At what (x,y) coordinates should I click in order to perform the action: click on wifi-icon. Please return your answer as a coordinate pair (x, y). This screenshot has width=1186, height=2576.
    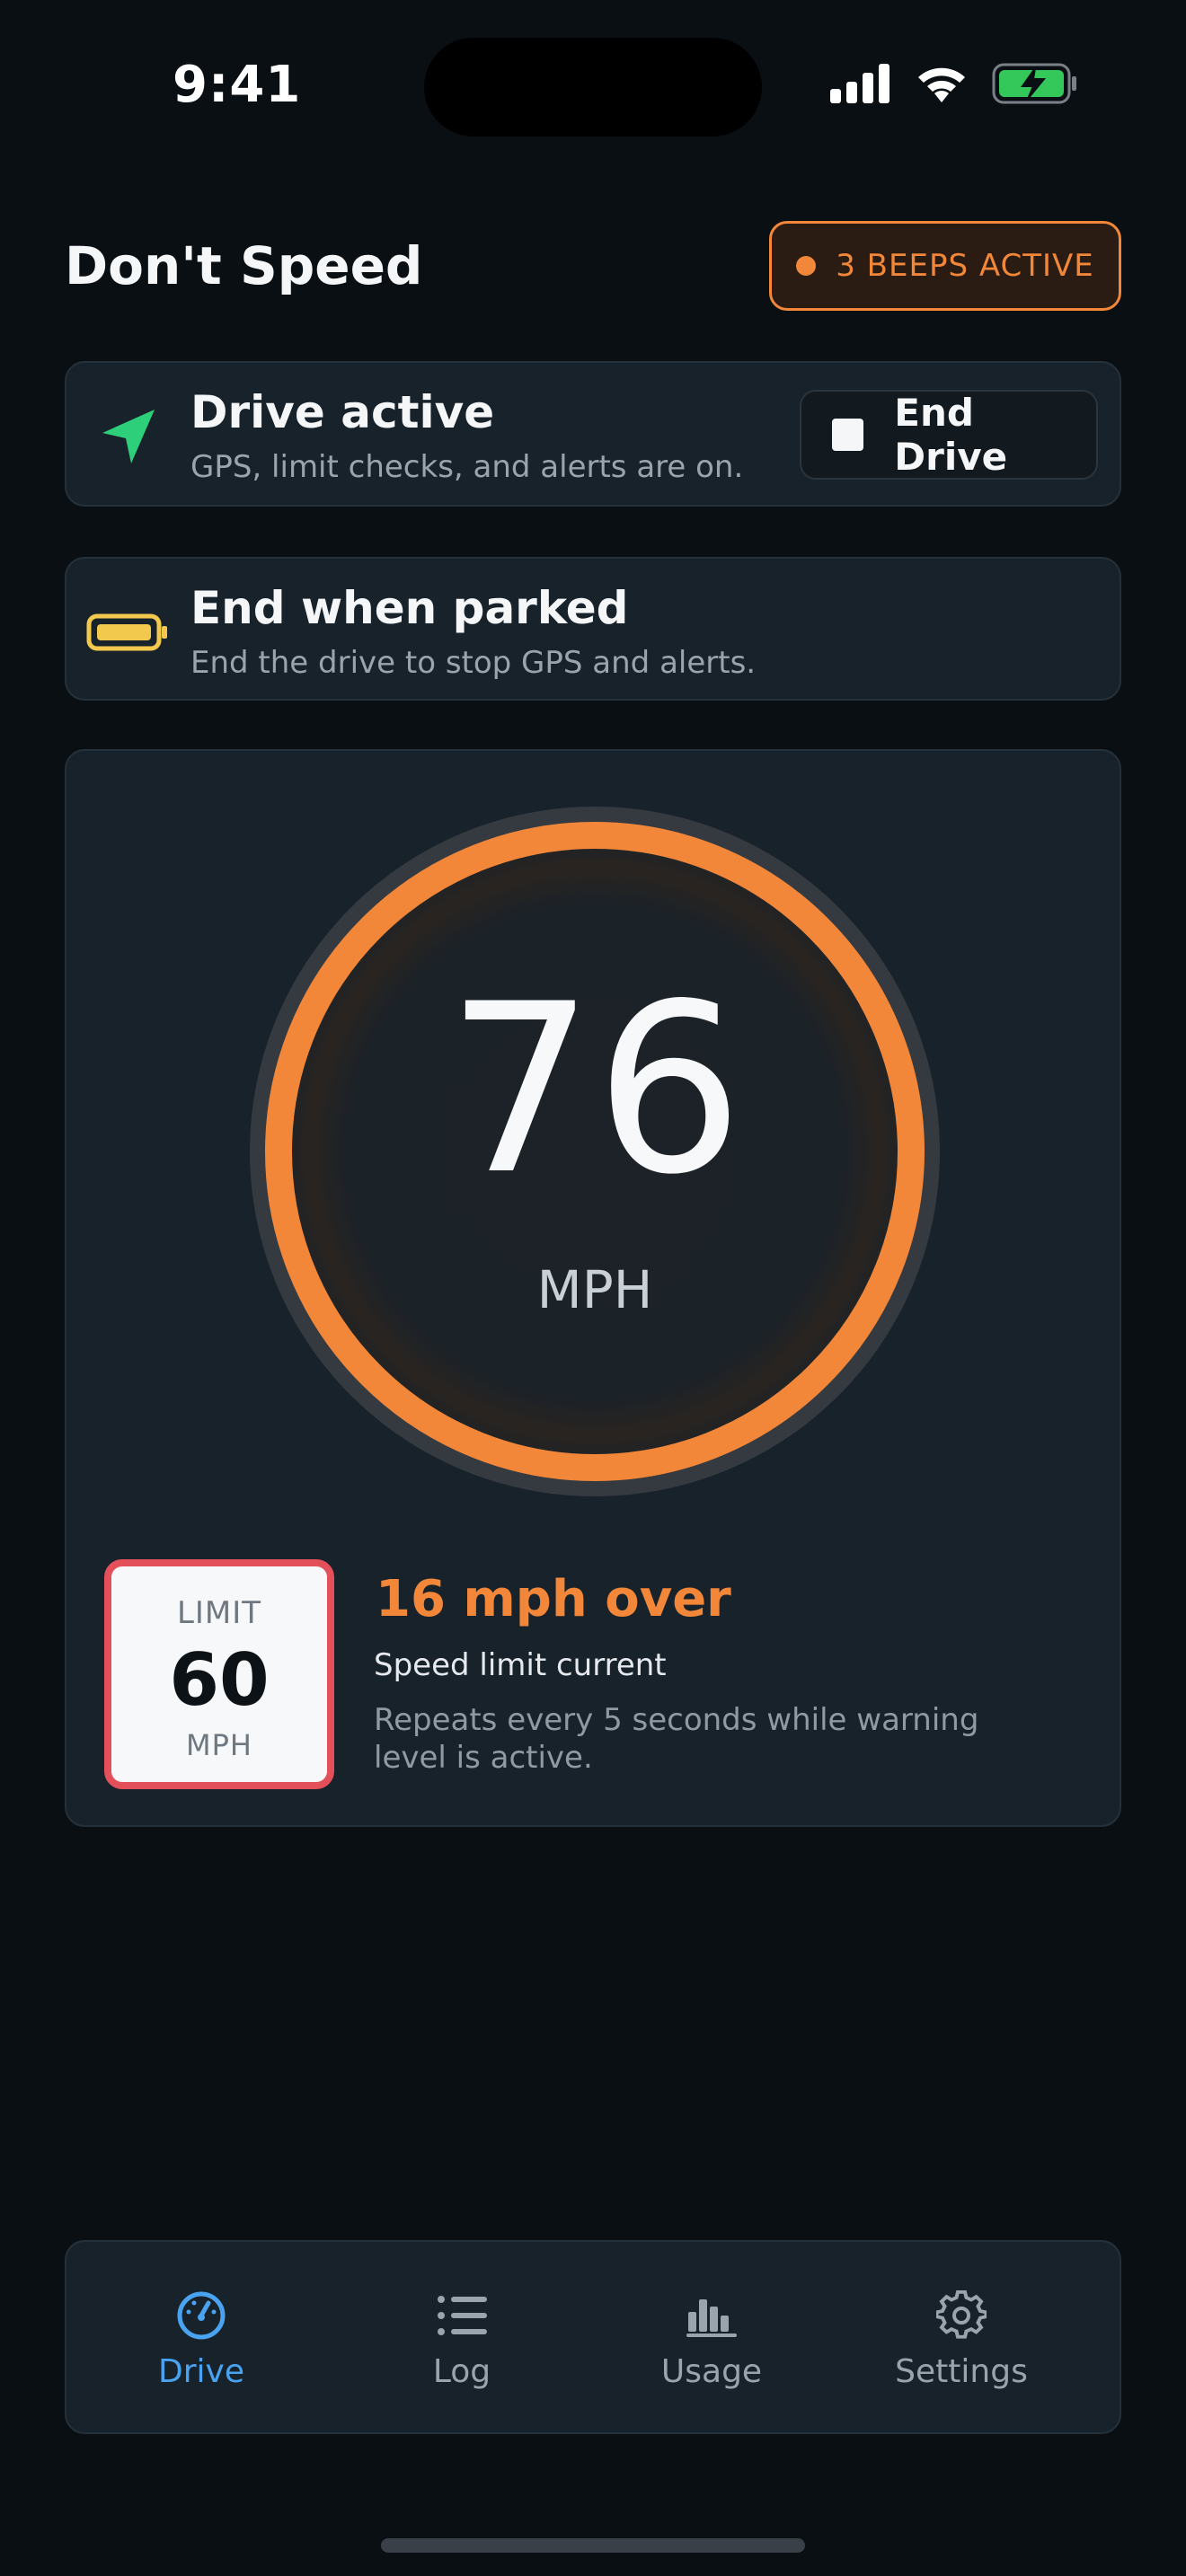
    Looking at the image, I should click on (942, 85).